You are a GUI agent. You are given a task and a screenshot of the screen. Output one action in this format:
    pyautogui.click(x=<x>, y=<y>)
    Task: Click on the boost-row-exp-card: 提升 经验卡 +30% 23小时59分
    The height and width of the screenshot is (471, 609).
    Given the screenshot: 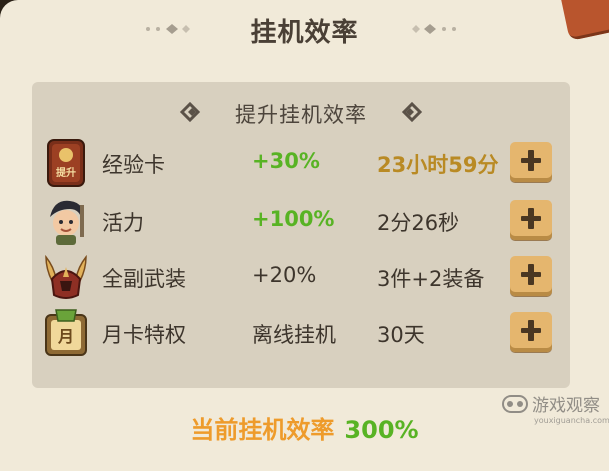 What is the action you would take?
    pyautogui.click(x=301, y=163)
    